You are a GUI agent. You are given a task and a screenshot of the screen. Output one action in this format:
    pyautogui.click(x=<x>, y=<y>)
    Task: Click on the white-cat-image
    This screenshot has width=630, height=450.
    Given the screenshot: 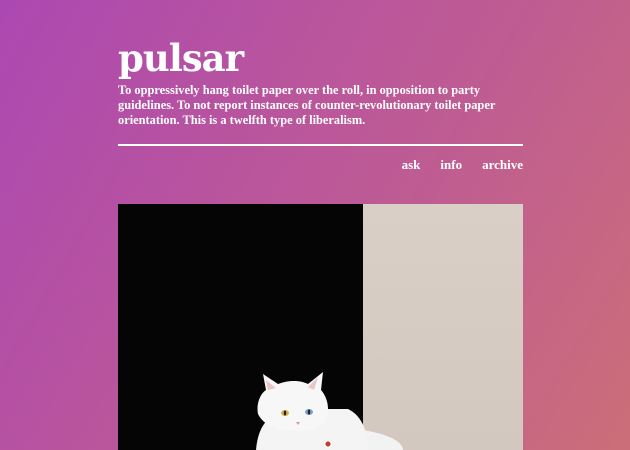 What is the action you would take?
    pyautogui.click(x=329, y=411)
    